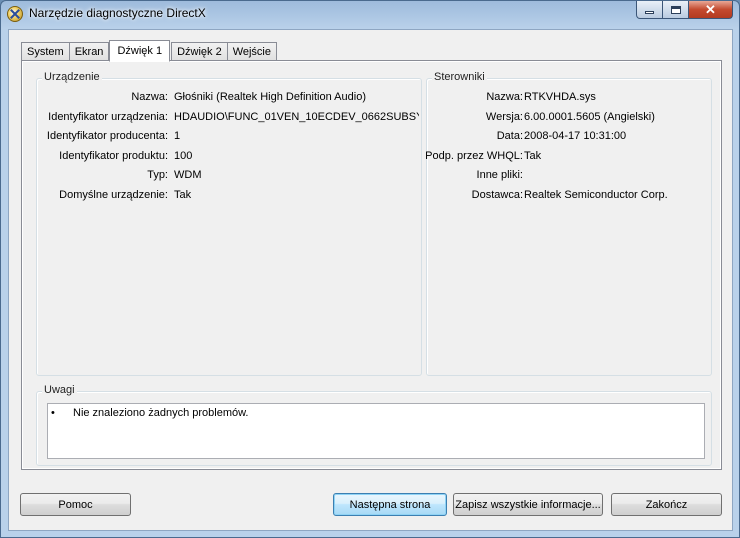 Image resolution: width=740 pixels, height=538 pixels. I want to click on maximize-button, so click(676, 10).